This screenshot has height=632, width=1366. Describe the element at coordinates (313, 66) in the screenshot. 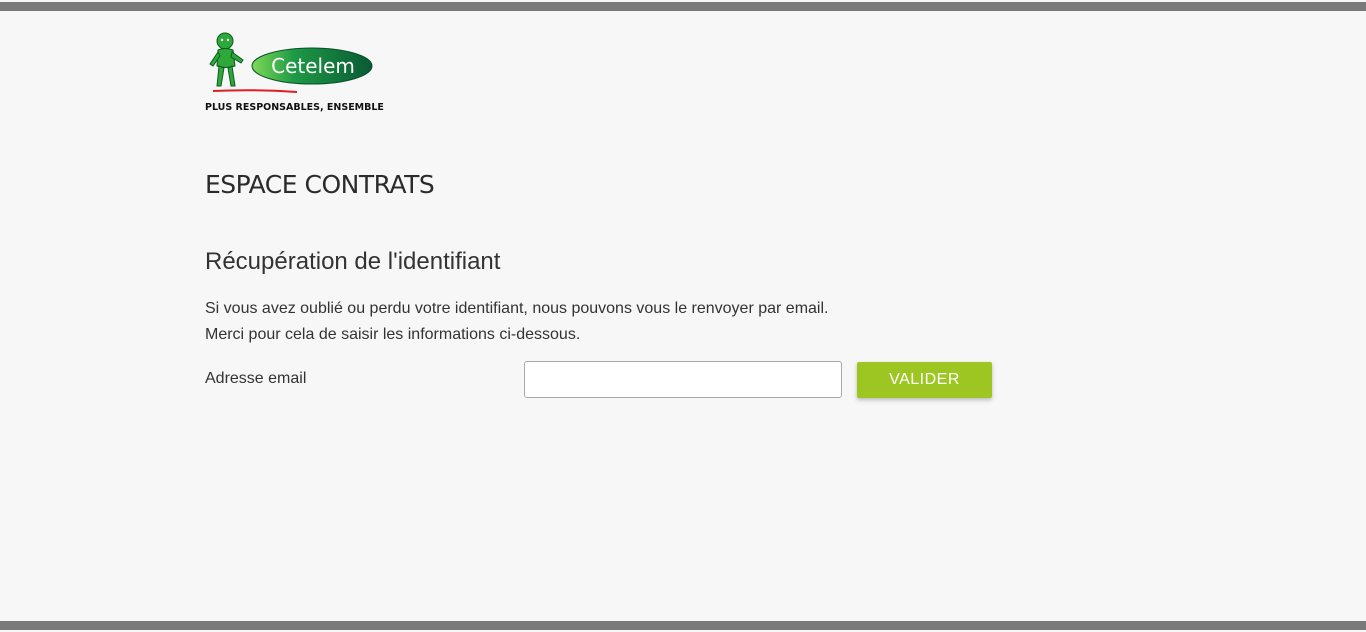

I see `svg-text: Cetelem` at that location.